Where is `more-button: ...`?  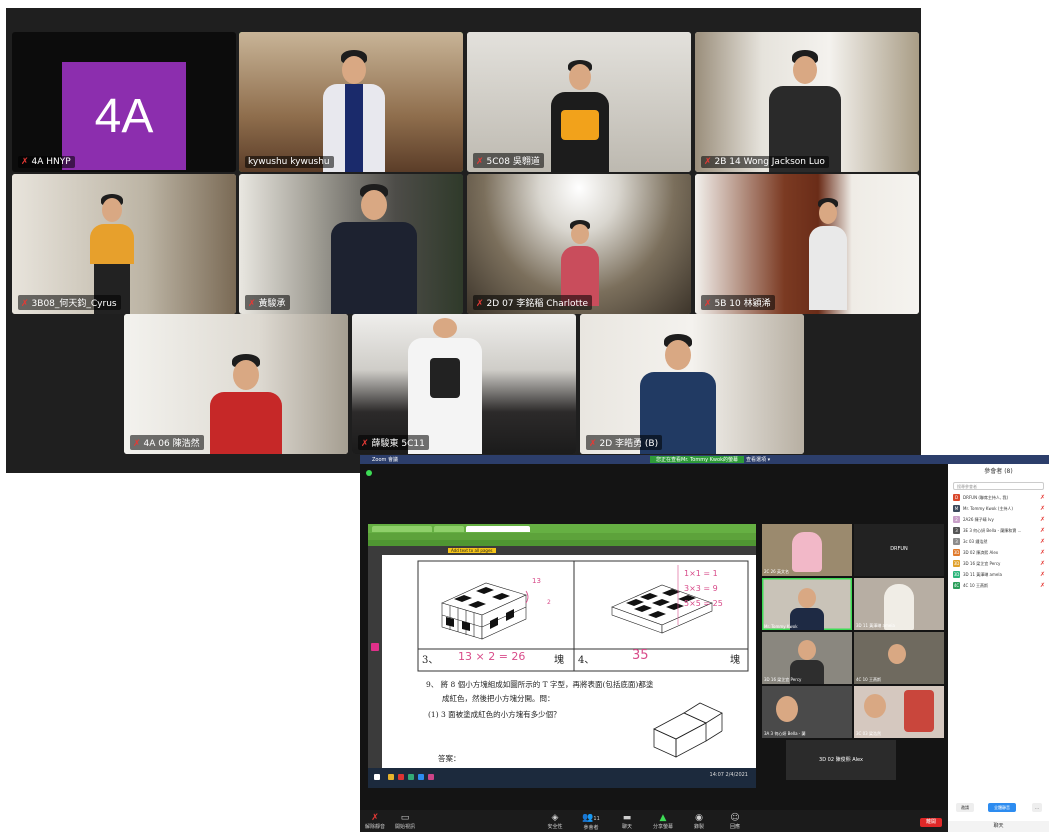 more-button: ... is located at coordinates (1037, 807).